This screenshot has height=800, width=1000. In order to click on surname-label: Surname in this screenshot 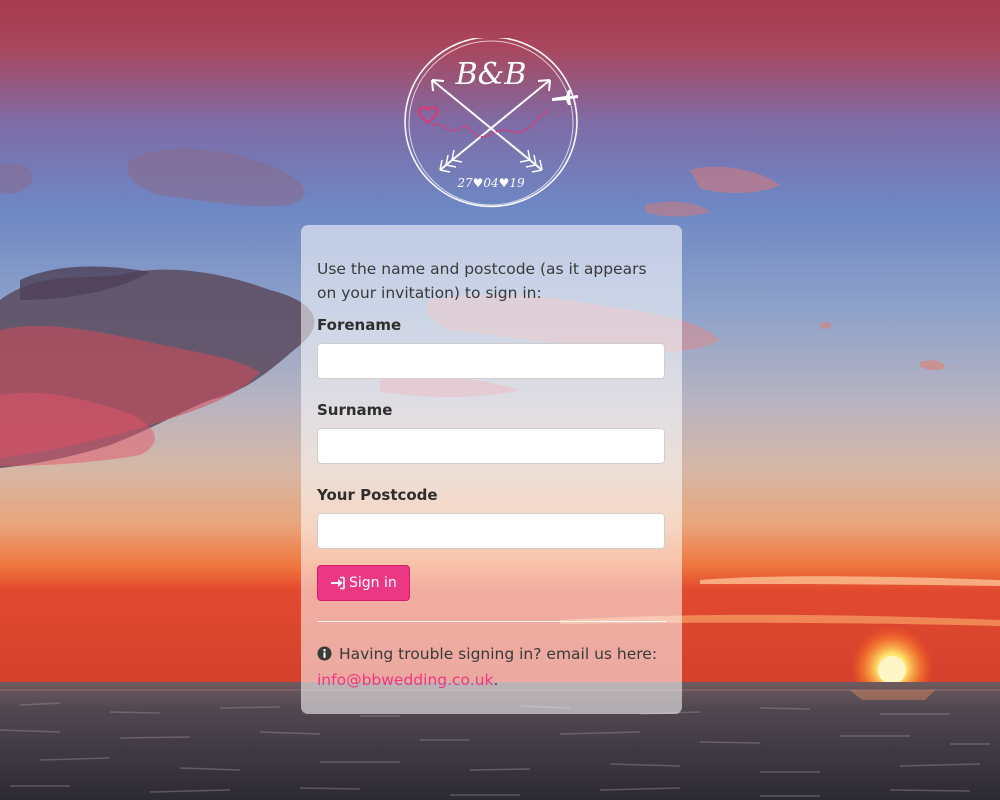, I will do `click(355, 410)`.